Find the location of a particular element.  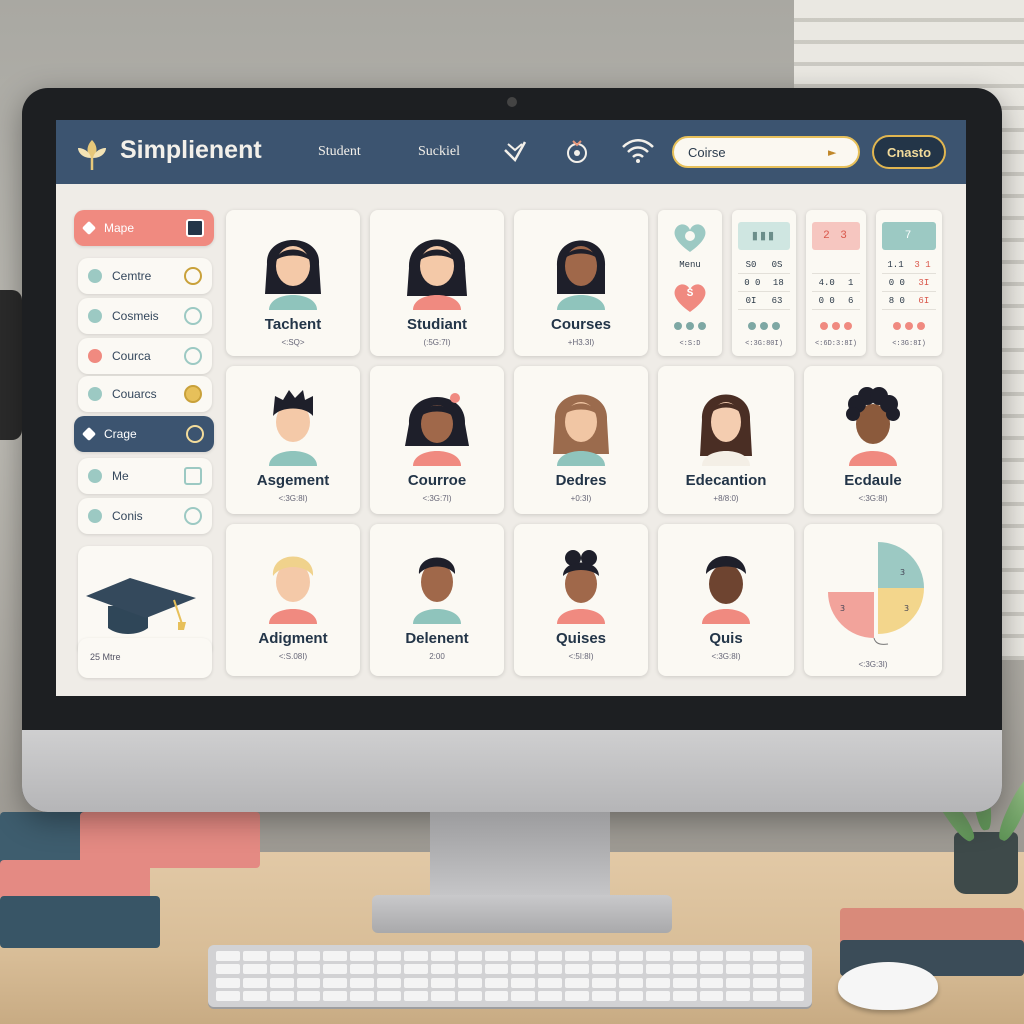

card-title: Studiant is located at coordinates (437, 324).